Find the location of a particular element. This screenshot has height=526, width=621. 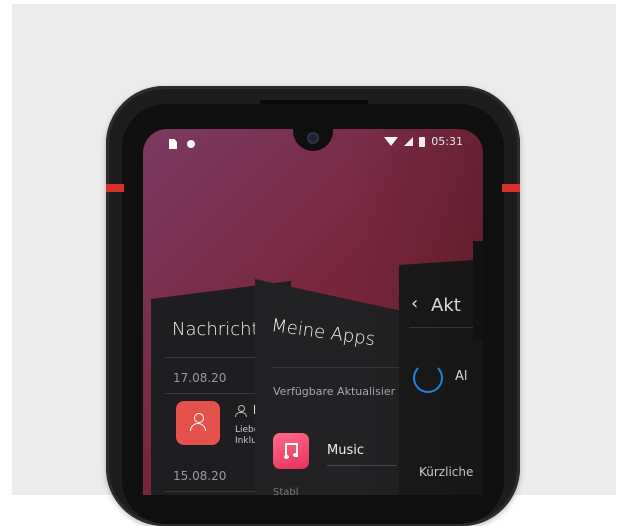

recent-label: Kürzliche is located at coordinates (446, 472).